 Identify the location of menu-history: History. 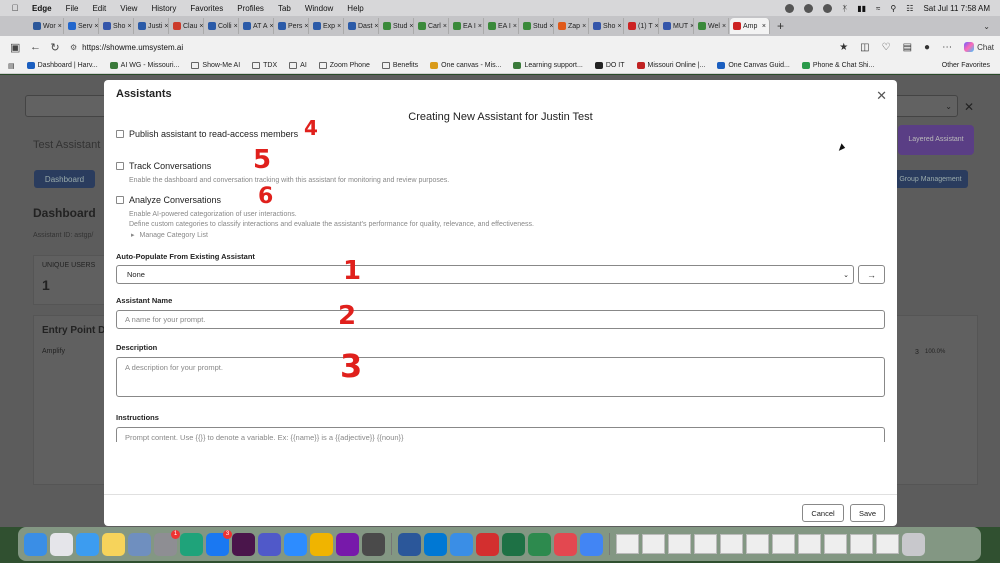
(163, 8).